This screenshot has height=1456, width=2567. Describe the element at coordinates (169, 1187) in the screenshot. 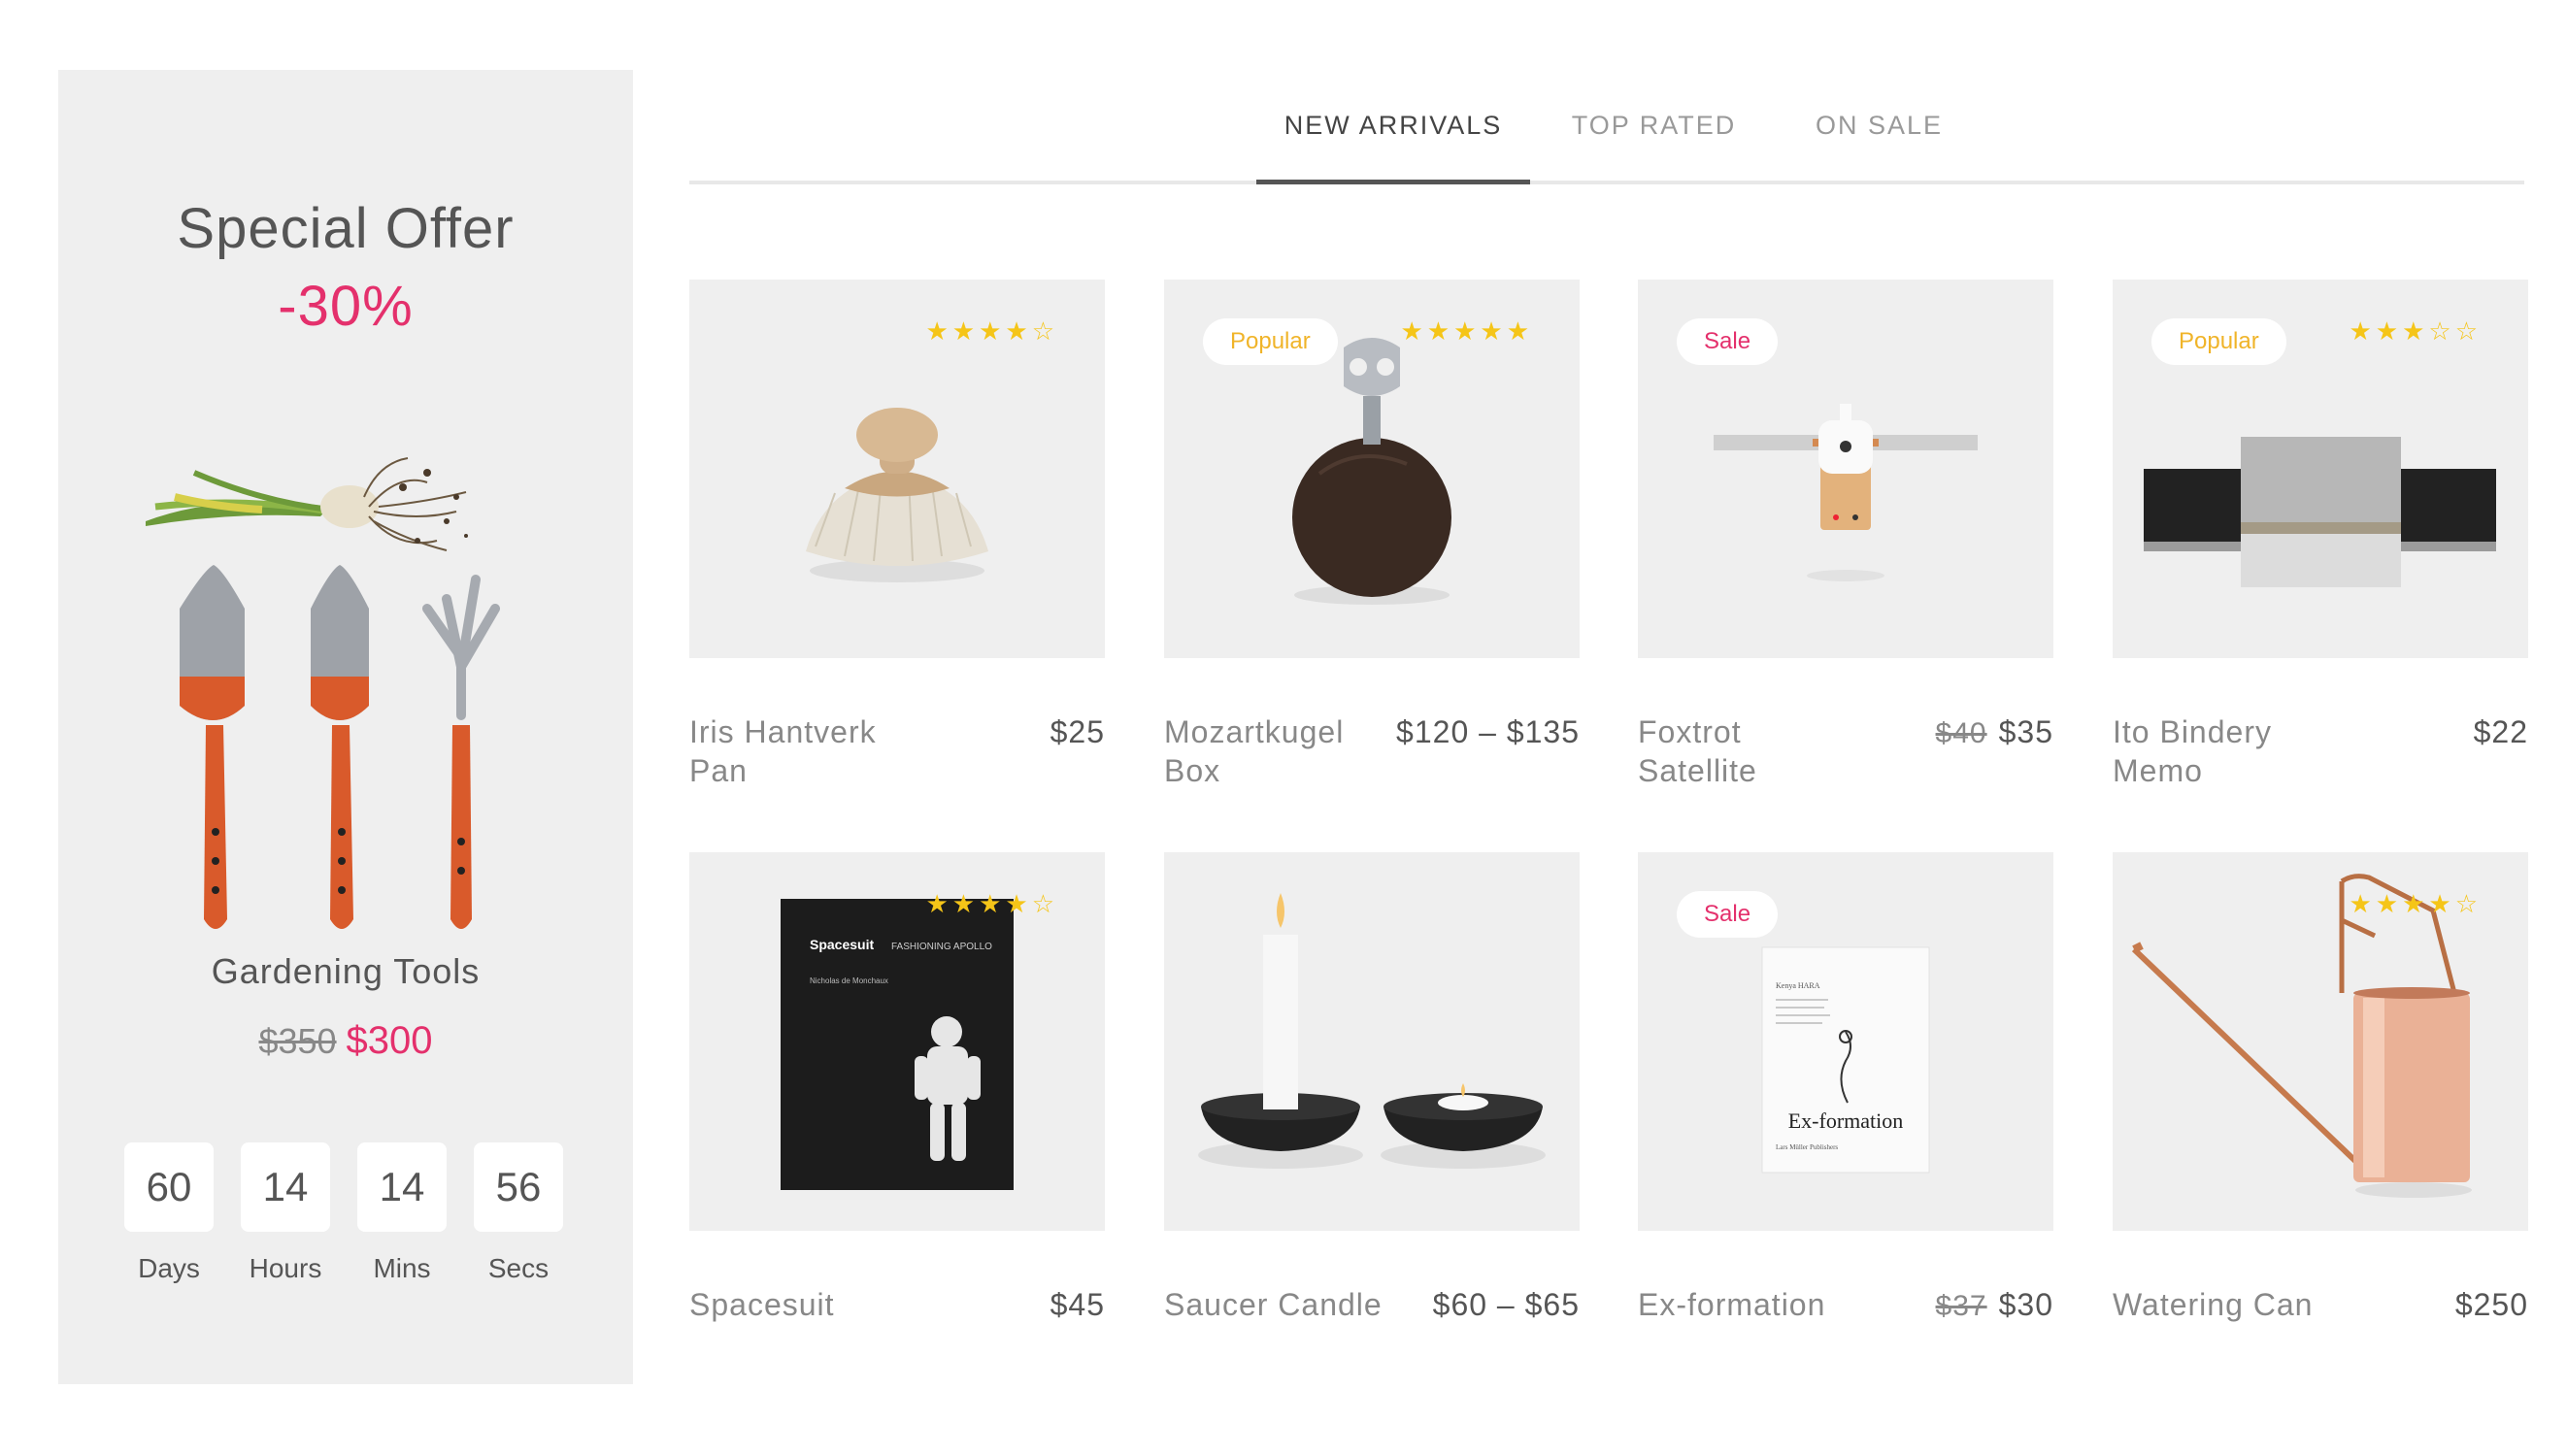

I see `countdown-value: 60` at that location.